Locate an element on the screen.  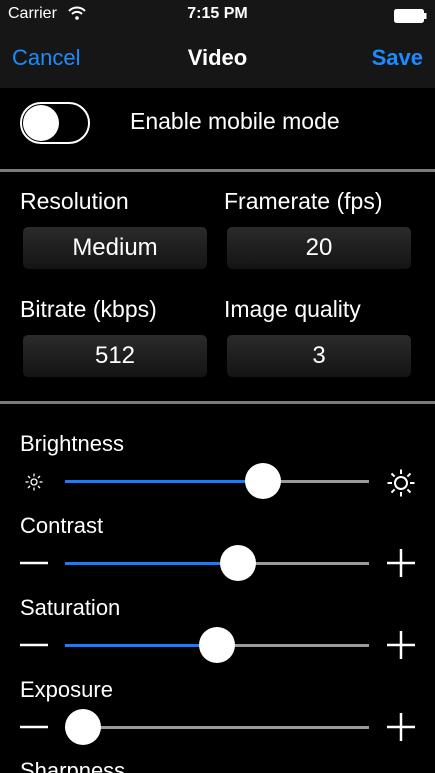
status-time: 7:15 PM is located at coordinates (217, 13).